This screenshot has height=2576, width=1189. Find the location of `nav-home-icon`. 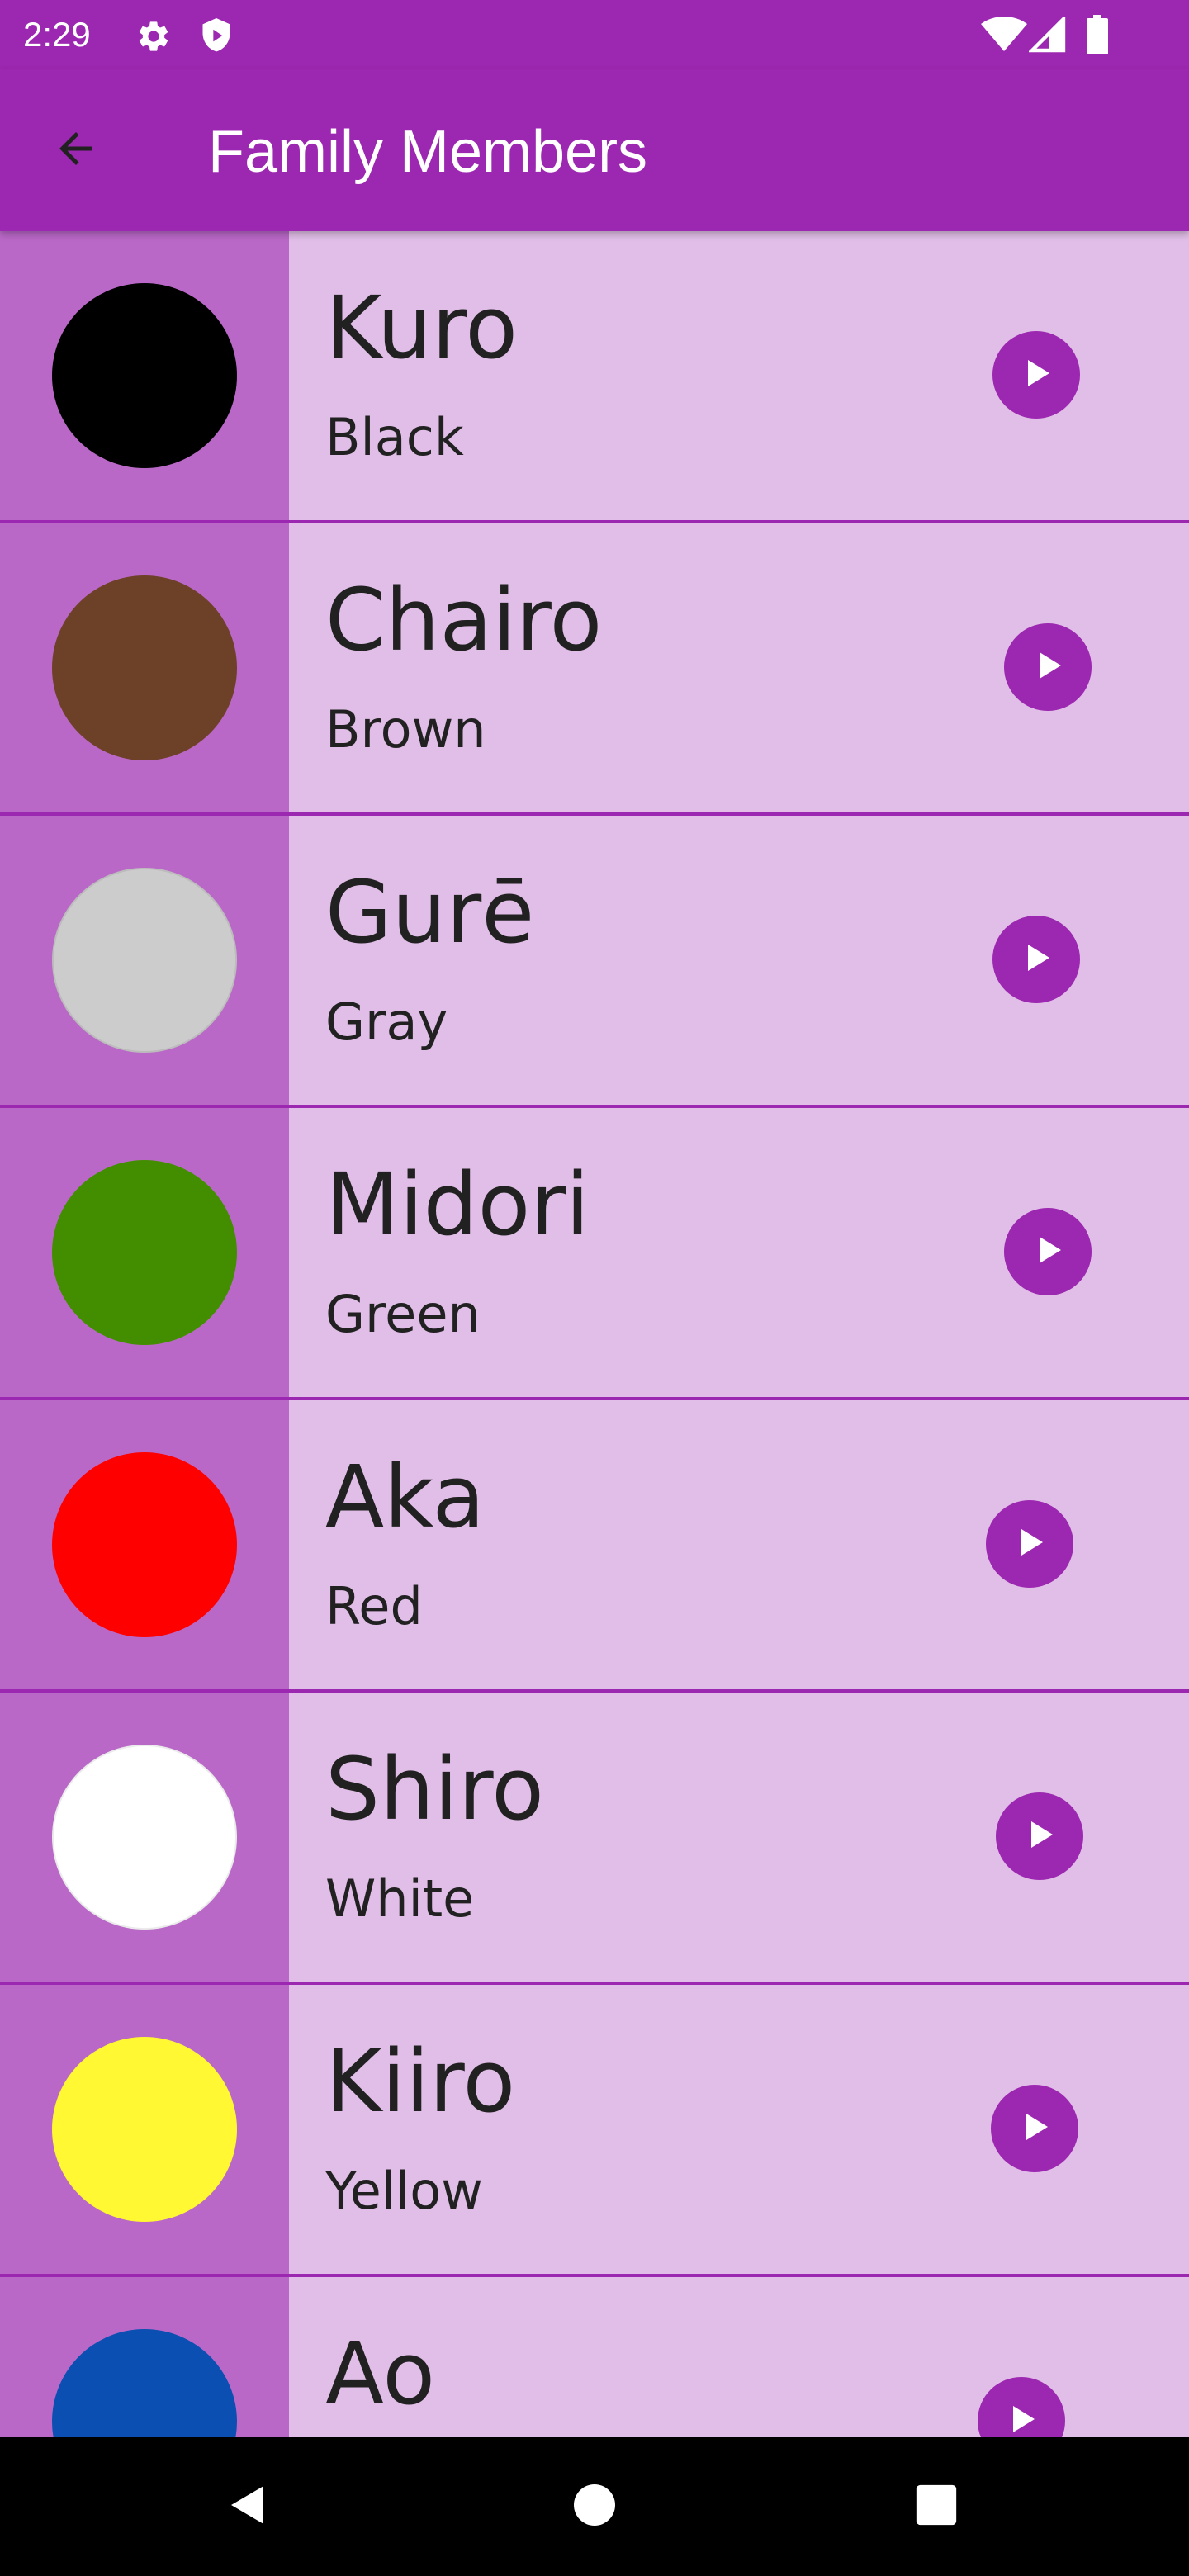

nav-home-icon is located at coordinates (594, 2506).